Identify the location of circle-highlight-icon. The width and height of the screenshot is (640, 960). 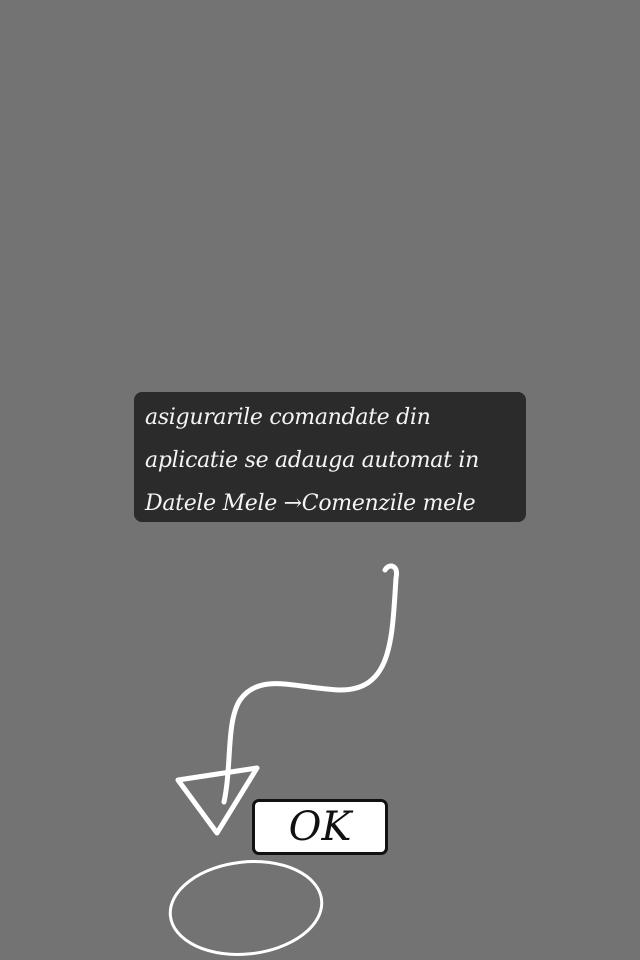
(246, 908).